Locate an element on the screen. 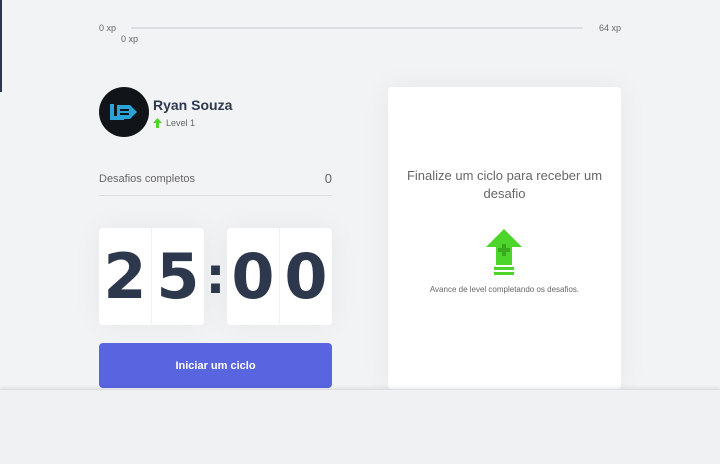 Image resolution: width=720 pixels, height=464 pixels. second-digit-left: 0 is located at coordinates (253, 276).